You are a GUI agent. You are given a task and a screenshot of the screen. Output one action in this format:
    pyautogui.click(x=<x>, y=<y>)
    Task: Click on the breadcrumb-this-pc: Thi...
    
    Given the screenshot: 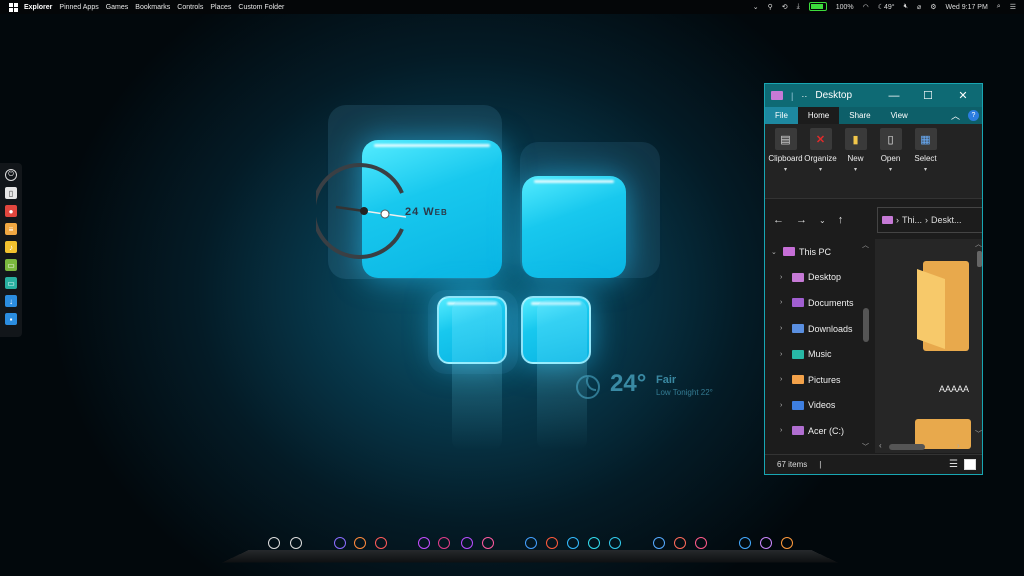 What is the action you would take?
    pyautogui.click(x=912, y=220)
    